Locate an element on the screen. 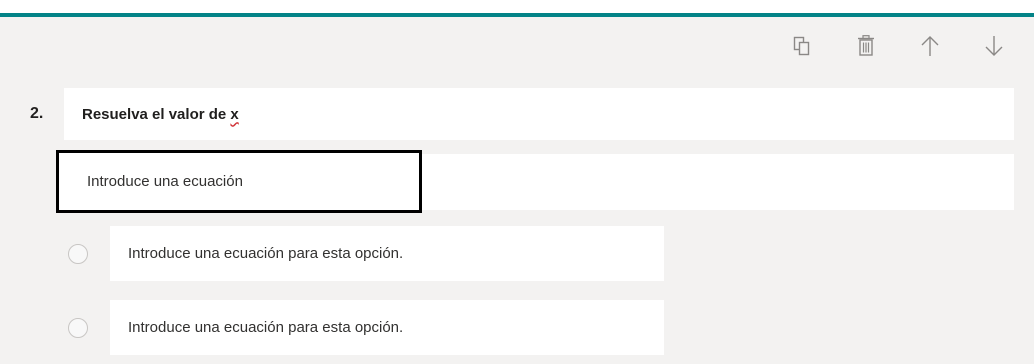 Image resolution: width=1034 pixels, height=364 pixels. arrow-up-icon is located at coordinates (930, 46).